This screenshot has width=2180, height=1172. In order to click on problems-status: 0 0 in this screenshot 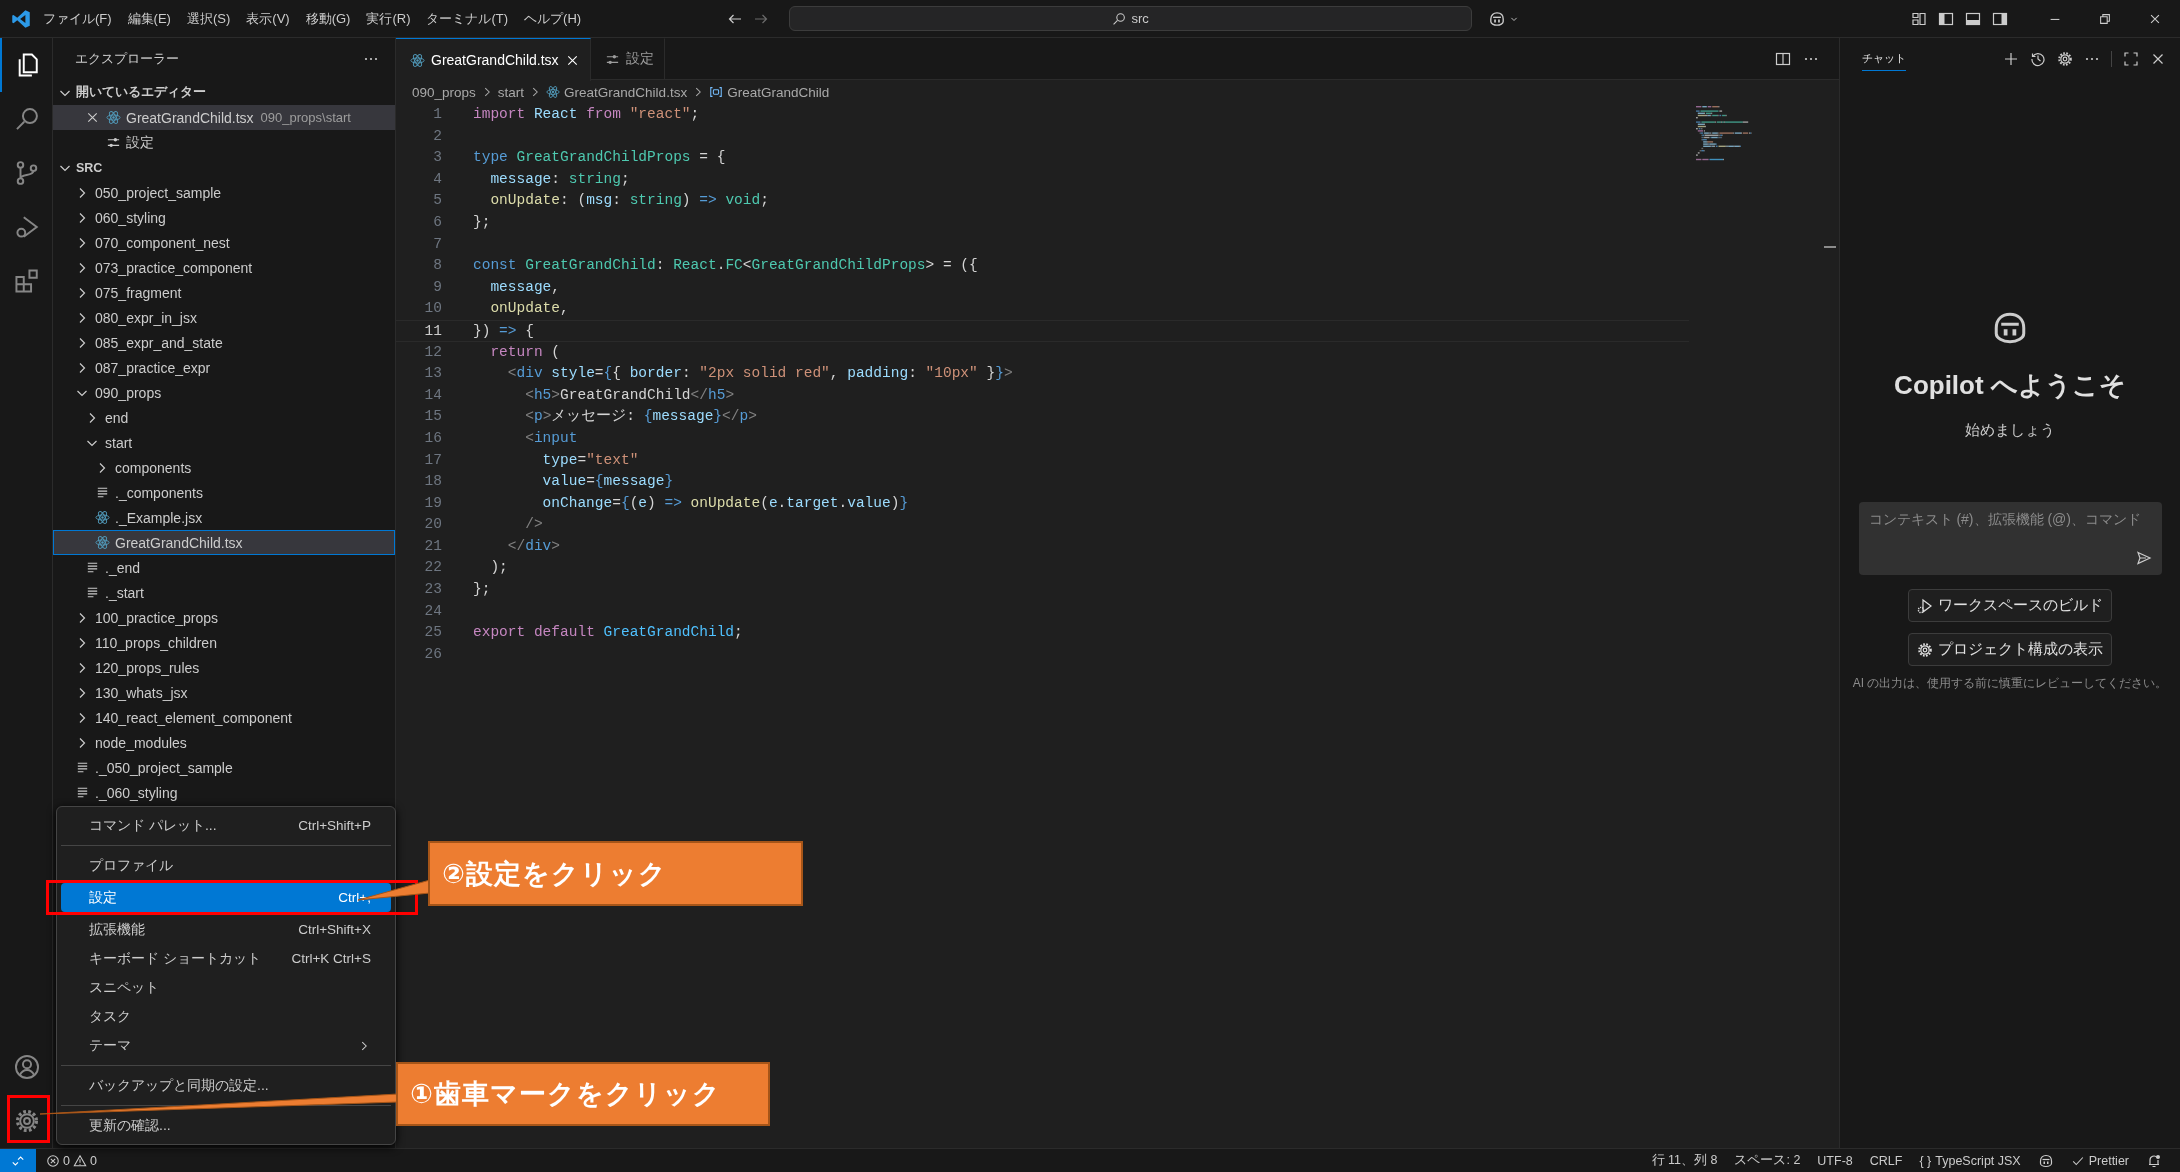, I will do `click(71, 1160)`.